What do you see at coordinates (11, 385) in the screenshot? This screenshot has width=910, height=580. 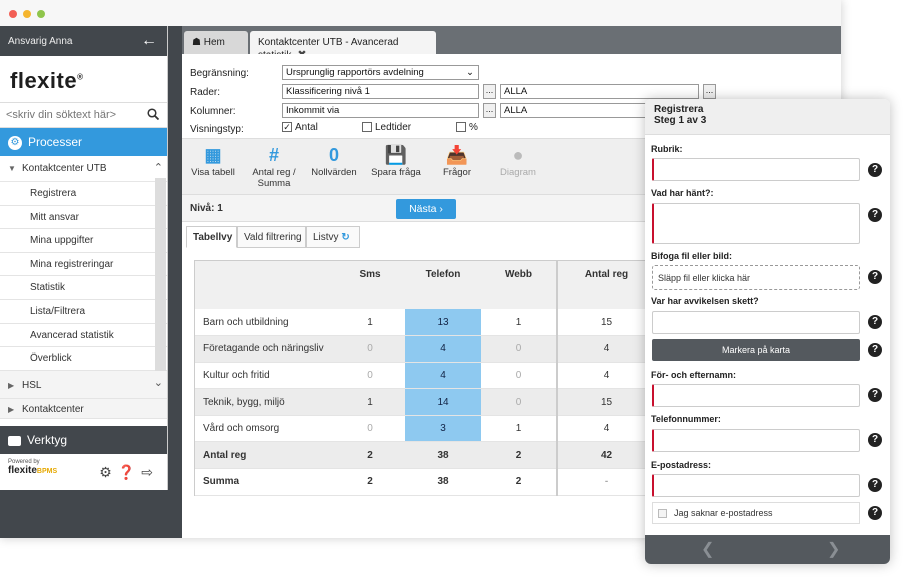 I see `caret-right-icon: ▶` at bounding box center [11, 385].